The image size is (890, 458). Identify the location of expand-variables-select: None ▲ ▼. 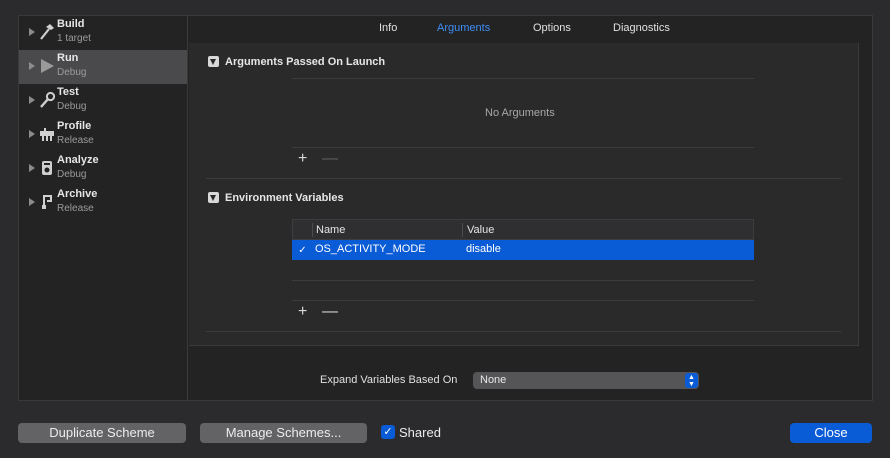
(586, 380).